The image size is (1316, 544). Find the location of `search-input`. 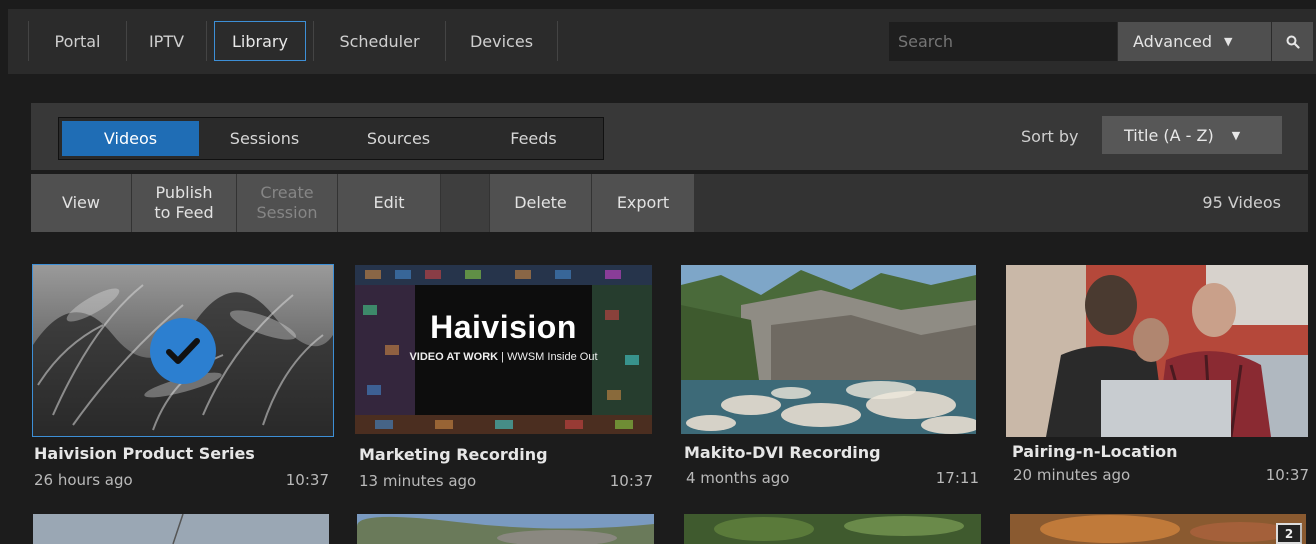

search-input is located at coordinates (1003, 41).